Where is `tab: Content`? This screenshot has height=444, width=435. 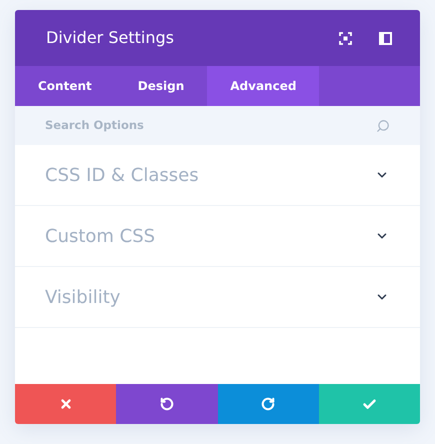 tab: Content is located at coordinates (65, 86).